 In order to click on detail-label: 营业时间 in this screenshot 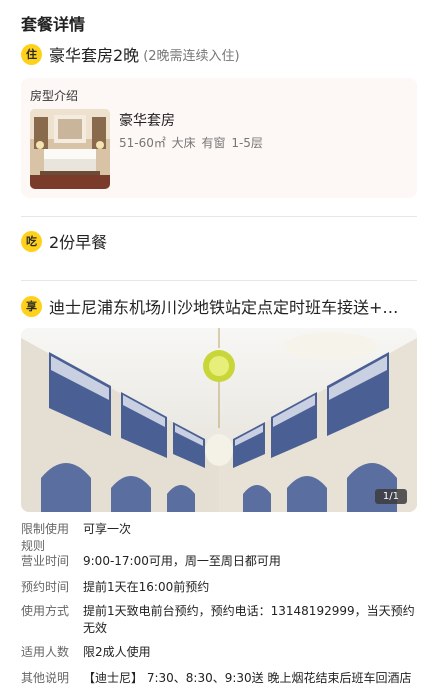, I will do `click(45, 561)`.